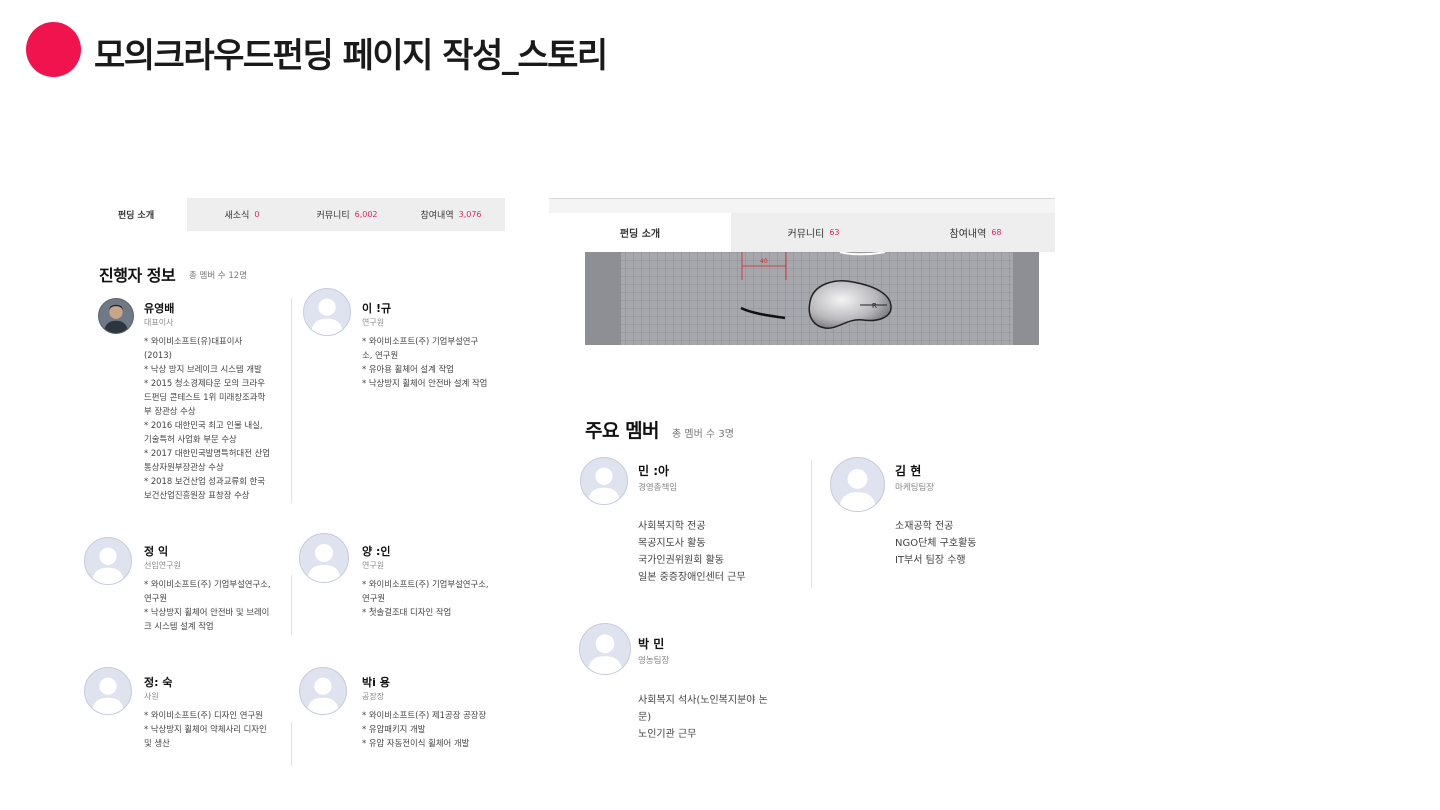 The image size is (1440, 810). I want to click on section-title-host-info: 진행자 정보, so click(137, 275).